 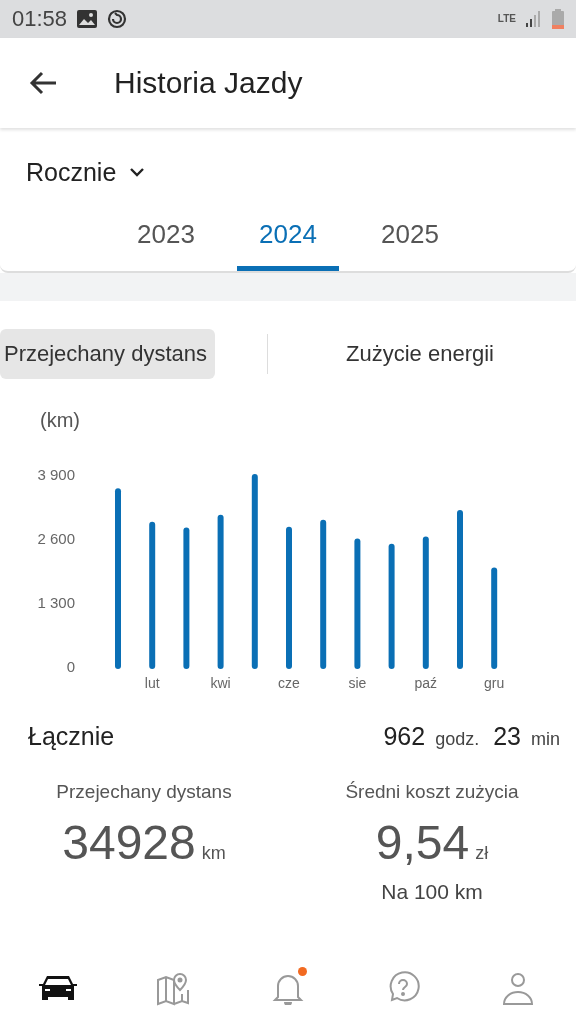 What do you see at coordinates (558, 19) in the screenshot?
I see `battery-icon` at bounding box center [558, 19].